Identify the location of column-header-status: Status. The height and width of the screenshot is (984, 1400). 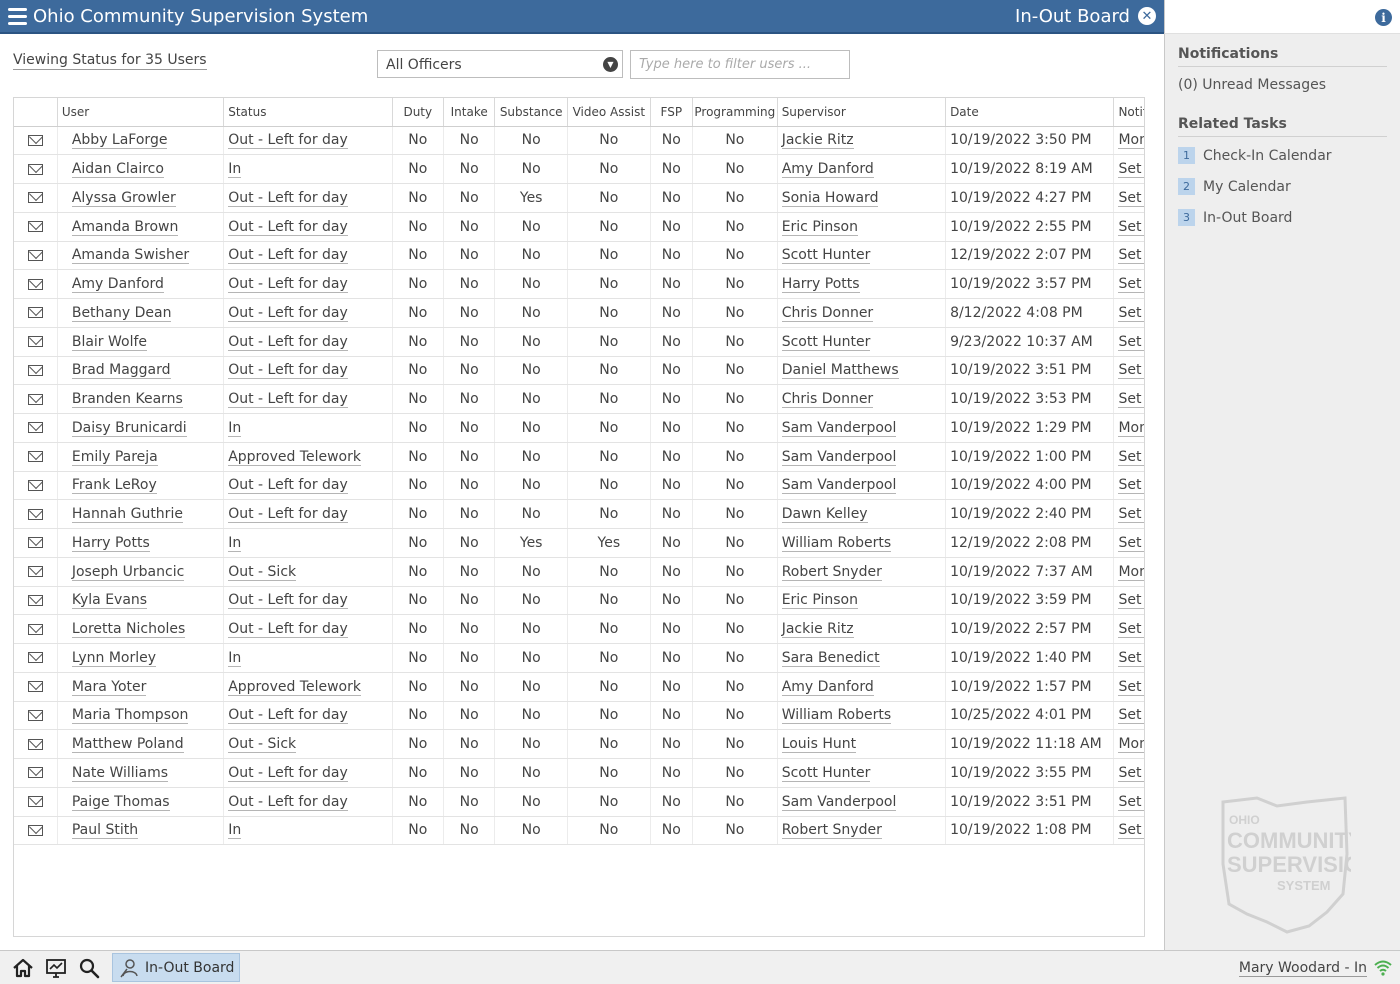
(308, 112).